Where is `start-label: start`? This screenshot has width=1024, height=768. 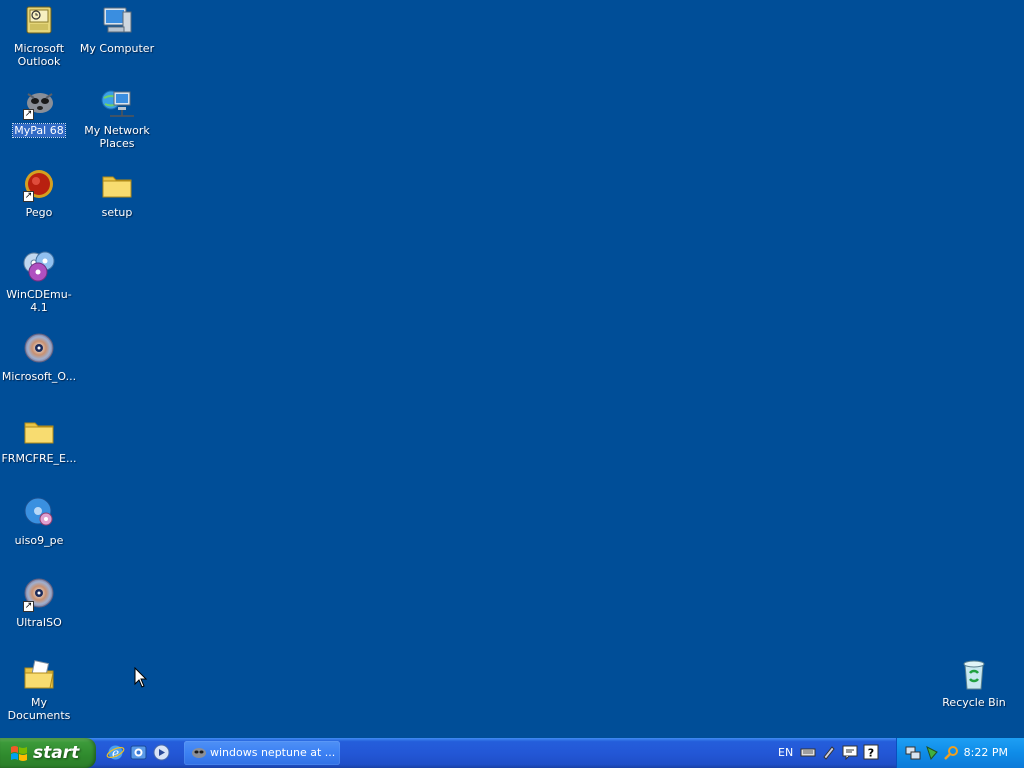 start-label: start is located at coordinates (56, 753).